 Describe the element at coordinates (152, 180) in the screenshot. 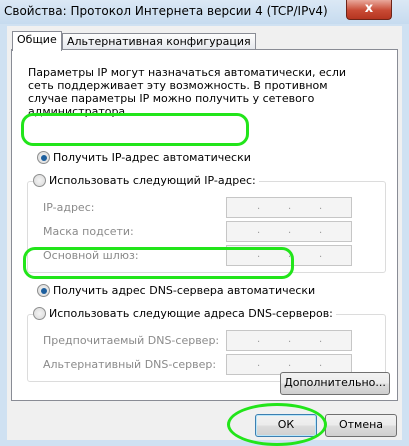

I see `radio-ip-manual-label: Использовать следующий IP-адрес:` at that location.